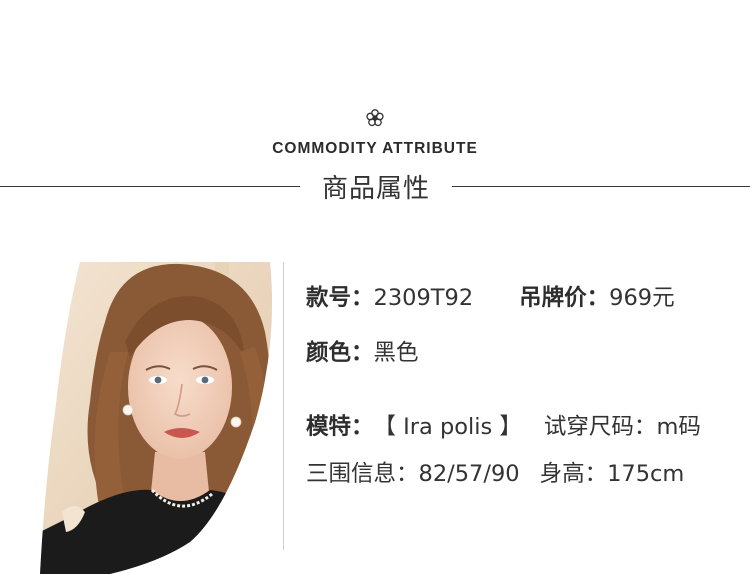 This screenshot has height=574, width=750. What do you see at coordinates (642, 298) in the screenshot?
I see `price-value: 969元` at bounding box center [642, 298].